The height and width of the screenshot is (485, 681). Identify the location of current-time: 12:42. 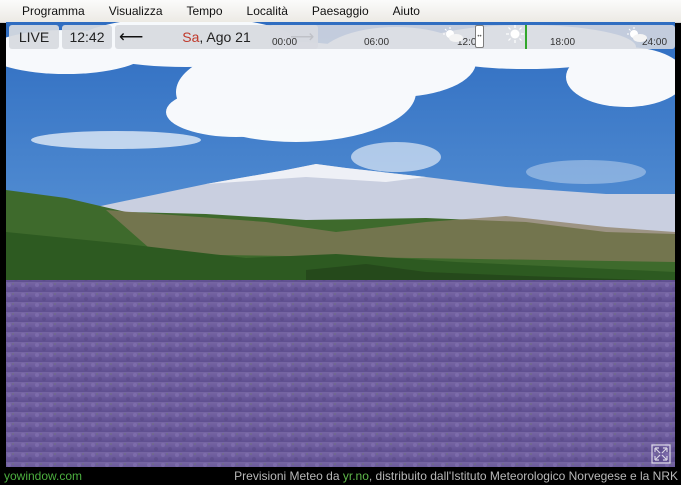
(87, 37).